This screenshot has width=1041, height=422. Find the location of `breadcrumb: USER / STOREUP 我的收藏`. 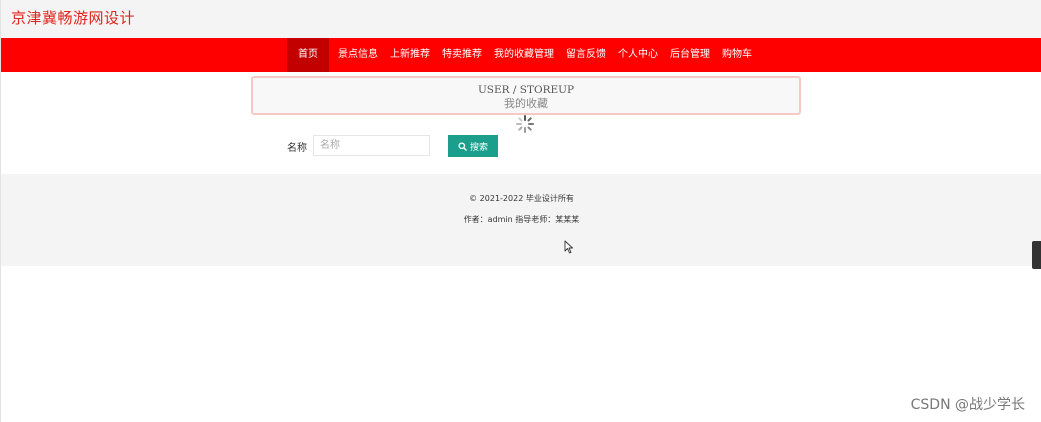

breadcrumb: USER / STOREUP 我的收藏 is located at coordinates (526, 95).